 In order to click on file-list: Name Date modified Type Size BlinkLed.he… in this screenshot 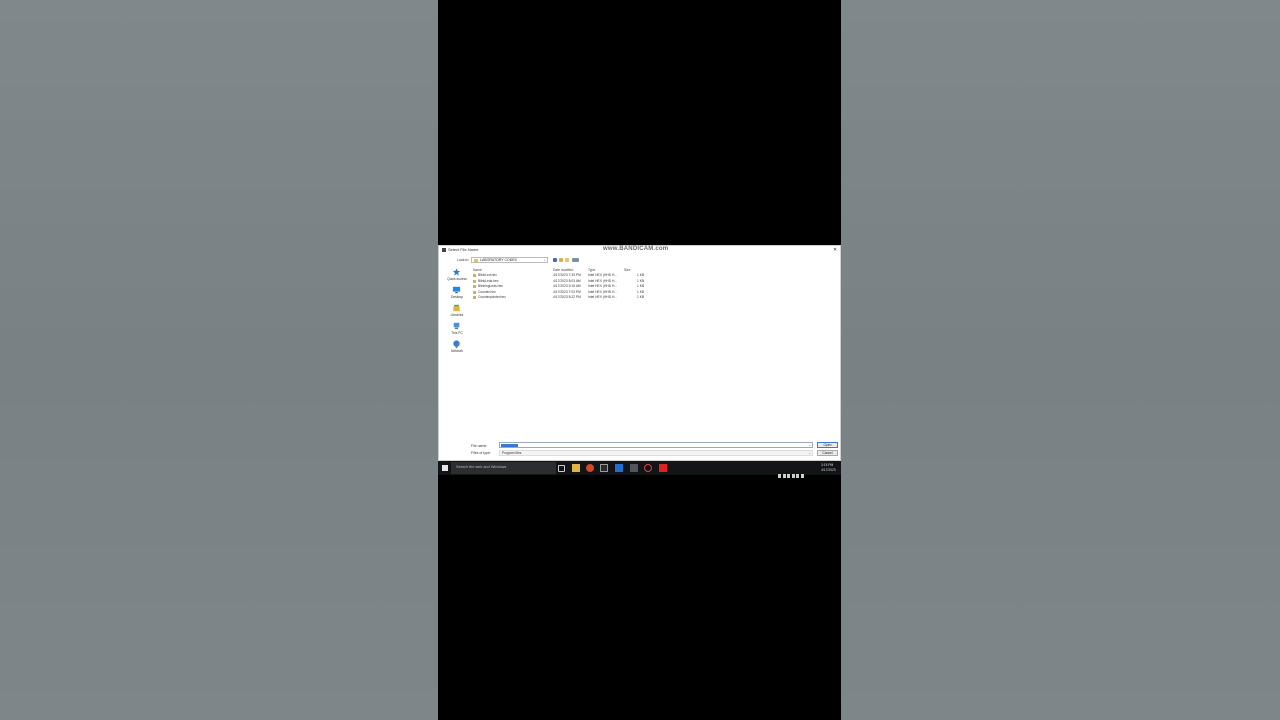, I will do `click(655, 353)`.